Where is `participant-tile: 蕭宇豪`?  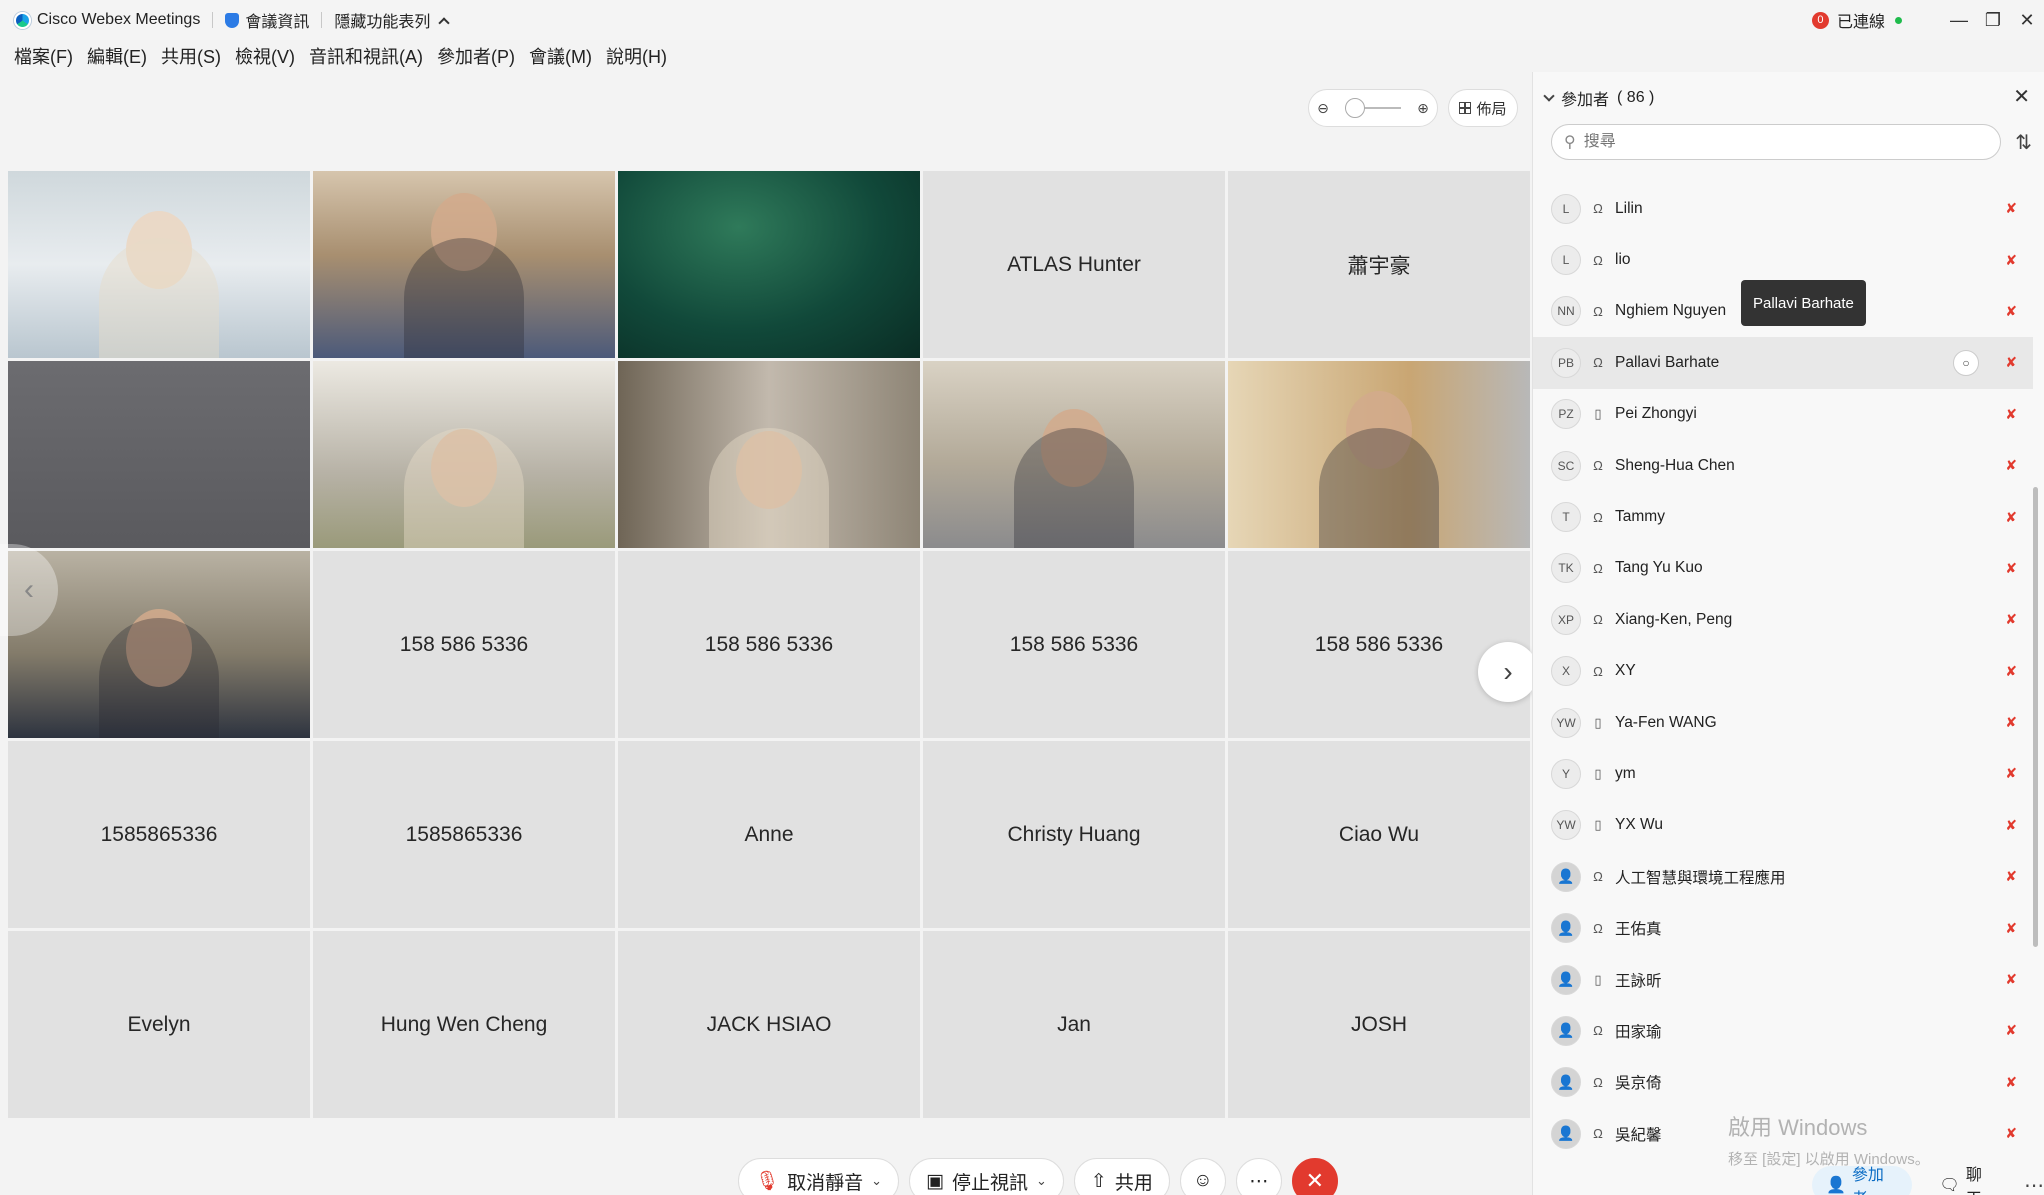 participant-tile: 蕭宇豪 is located at coordinates (1379, 264).